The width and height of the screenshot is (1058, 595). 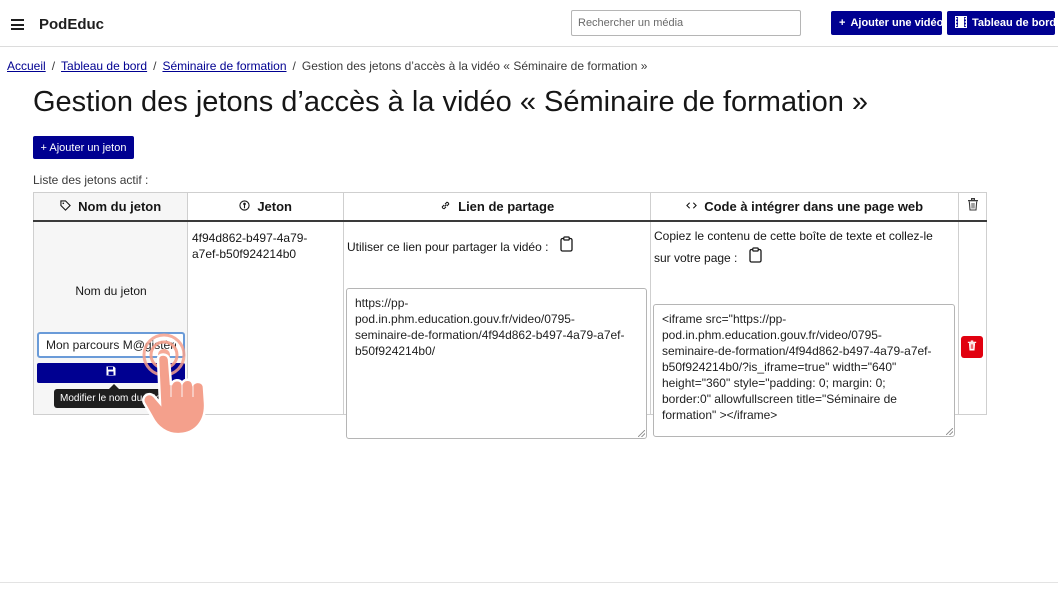 What do you see at coordinates (395, 350) in the screenshot?
I see `share-link-line: b50f924214b0/` at bounding box center [395, 350].